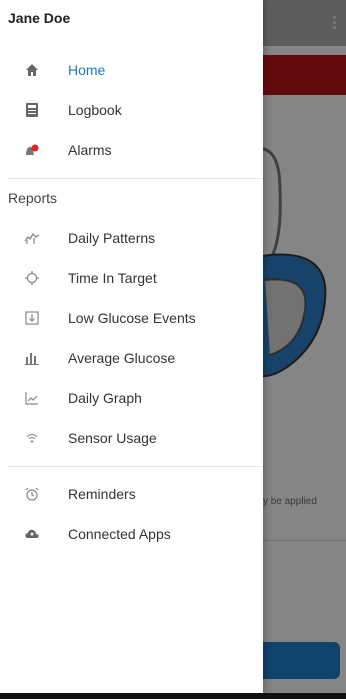  I want to click on menu-item-label: Daily Patterns, so click(112, 238).